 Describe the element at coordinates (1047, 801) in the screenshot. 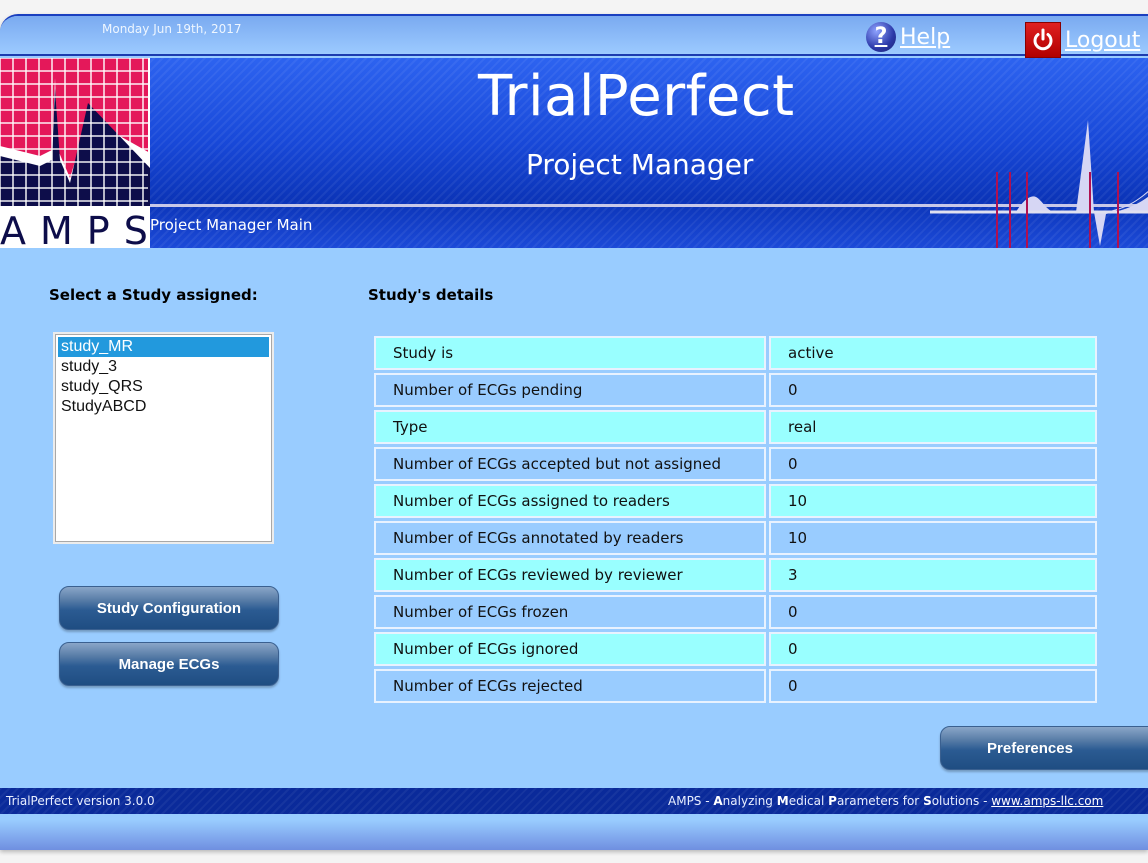

I see `company-website-link: www.amps-llc.com` at that location.